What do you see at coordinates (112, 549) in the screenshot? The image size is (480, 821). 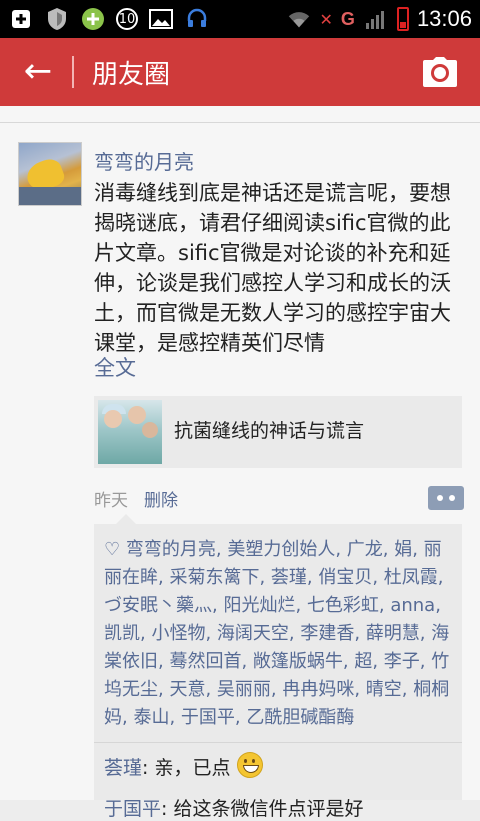 I see `heart-icon: ♡` at bounding box center [112, 549].